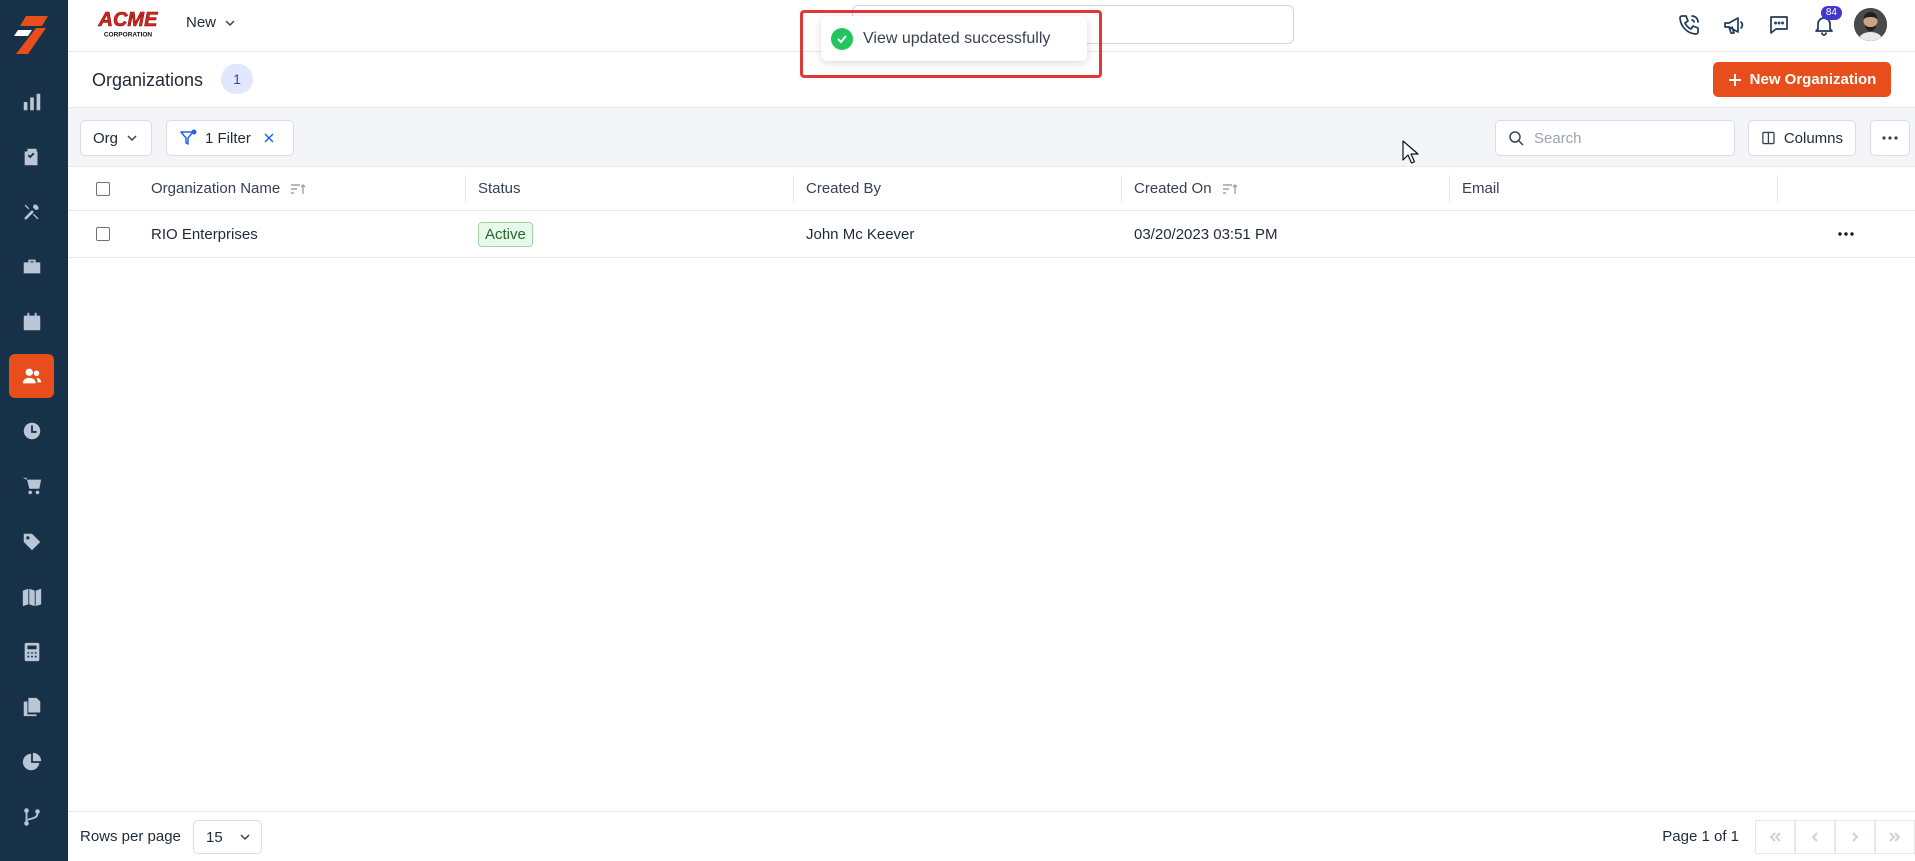 This screenshot has width=1915, height=861. I want to click on view-selector-label: Org, so click(106, 138).